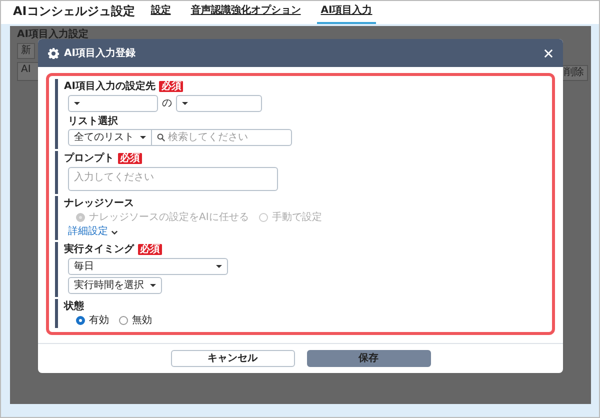 The image size is (600, 418). What do you see at coordinates (53, 34) in the screenshot?
I see `section-heading: AI項目入力設定` at bounding box center [53, 34].